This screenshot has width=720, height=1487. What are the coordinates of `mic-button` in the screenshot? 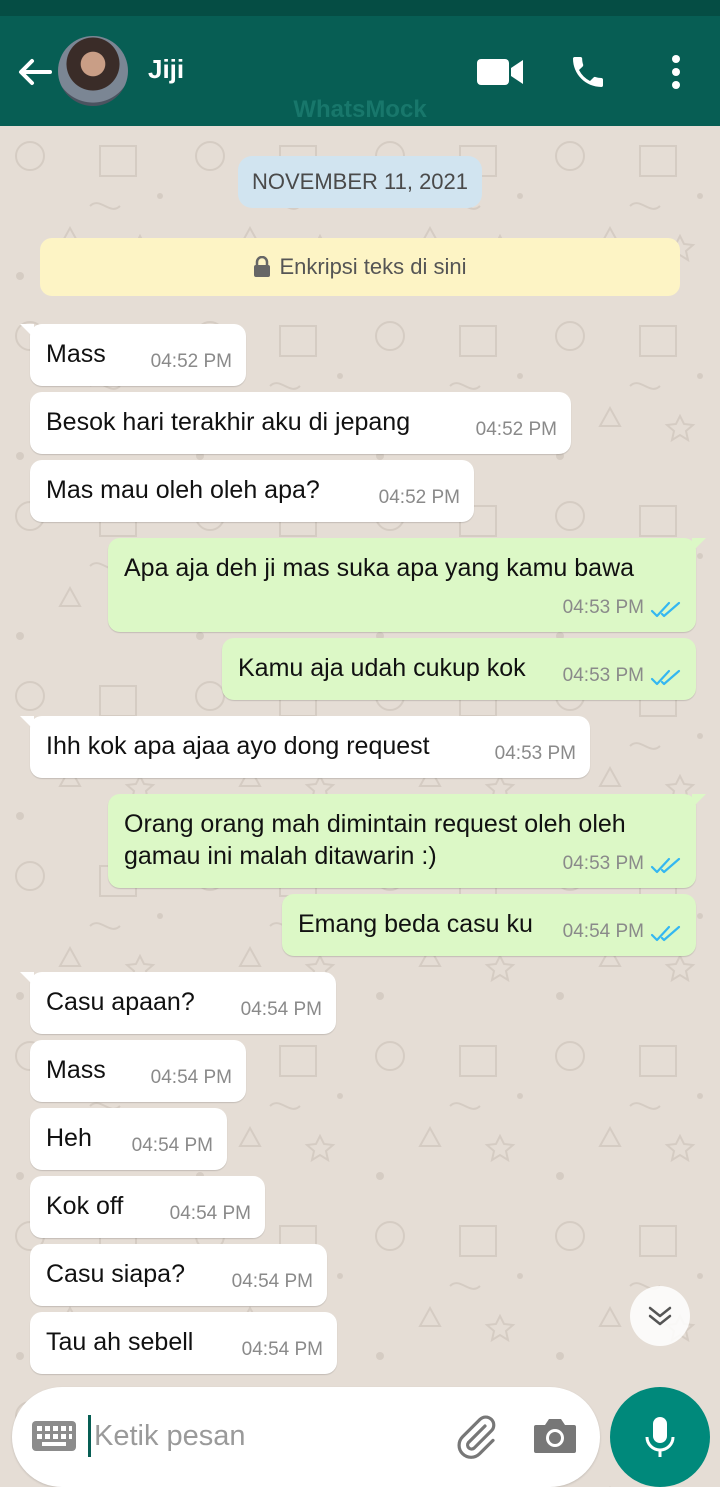 It's located at (660, 1437).